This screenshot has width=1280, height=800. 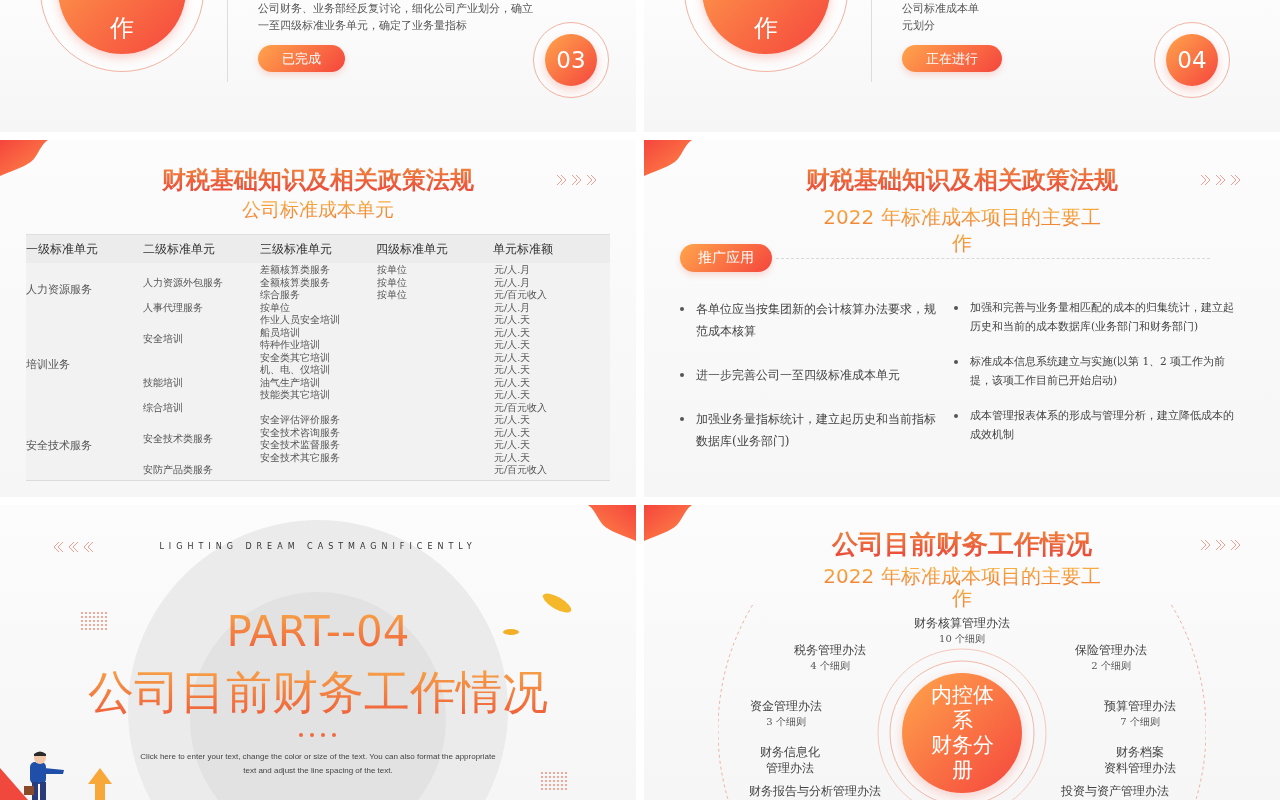 What do you see at coordinates (59, 445) in the screenshot?
I see `table-cell-text: 安全技术服务` at bounding box center [59, 445].